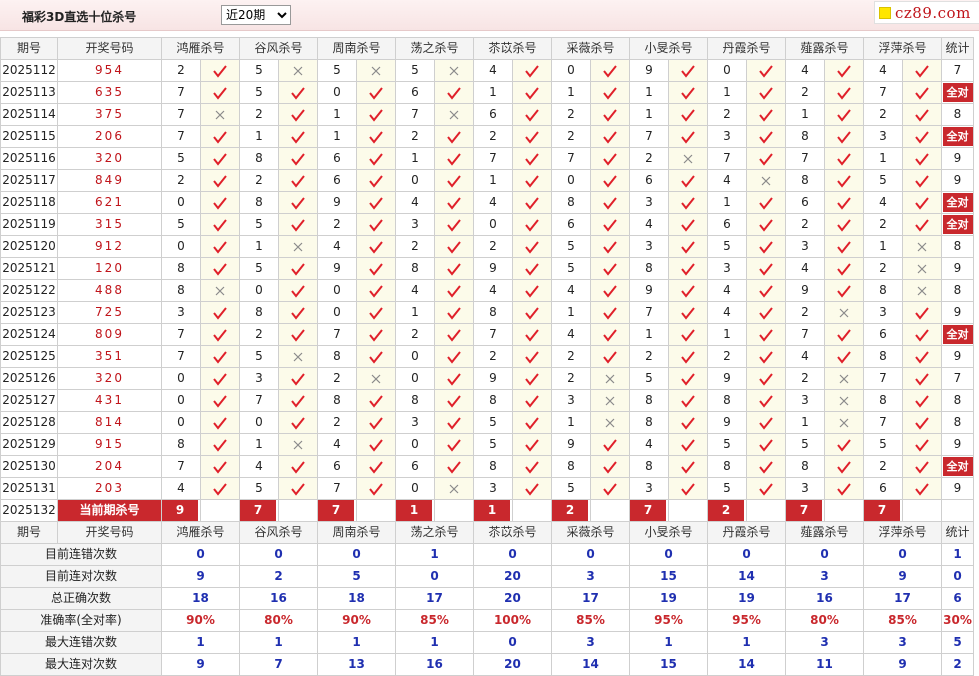  I want to click on stat-total-cell: 5, so click(957, 642).